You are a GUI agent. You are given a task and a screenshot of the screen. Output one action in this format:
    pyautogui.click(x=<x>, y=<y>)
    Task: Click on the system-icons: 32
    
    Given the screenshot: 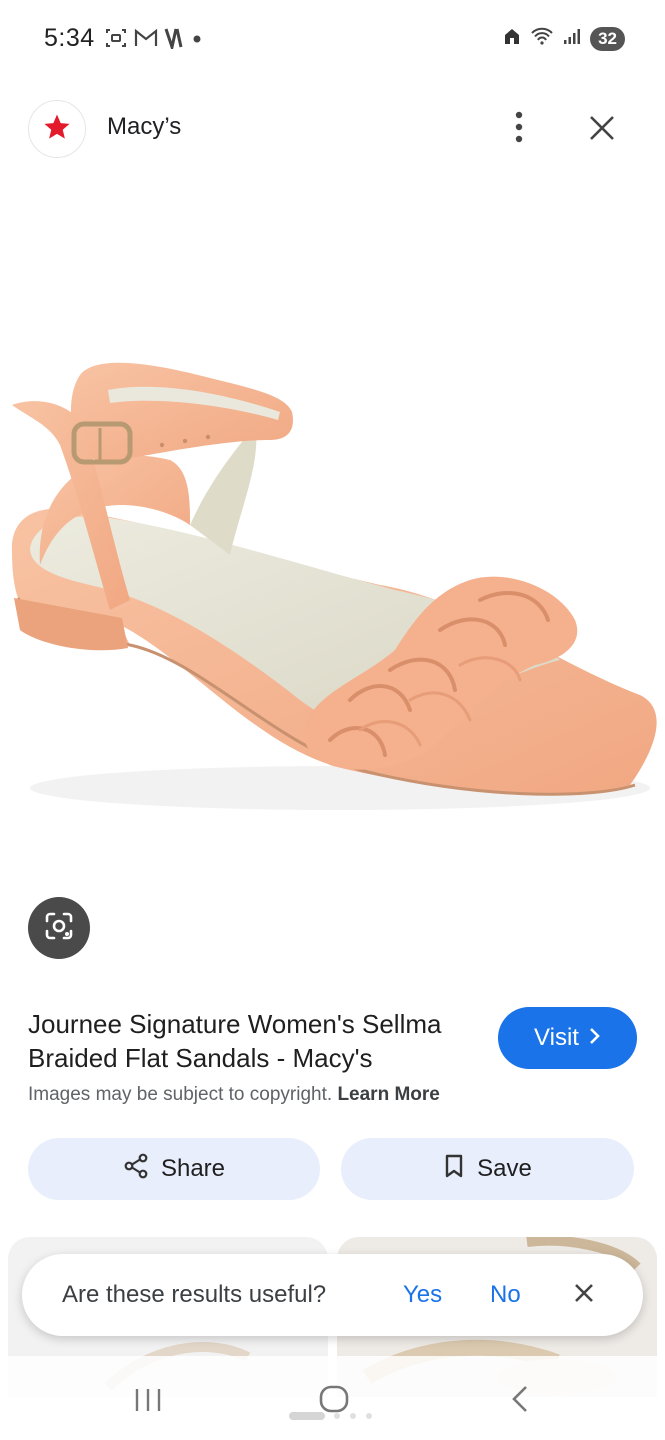 What is the action you would take?
    pyautogui.click(x=563, y=38)
    